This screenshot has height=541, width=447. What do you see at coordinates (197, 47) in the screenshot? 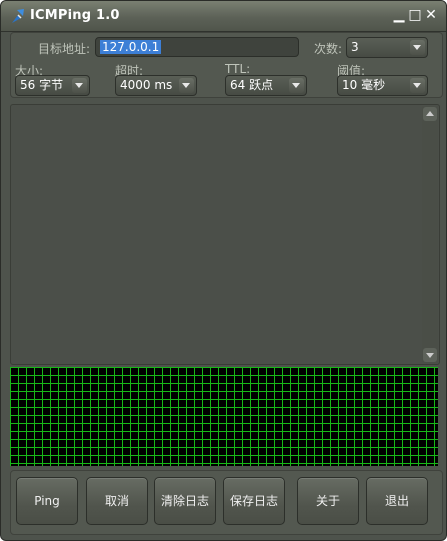
I see `target-address-input: 127.0.0.1` at bounding box center [197, 47].